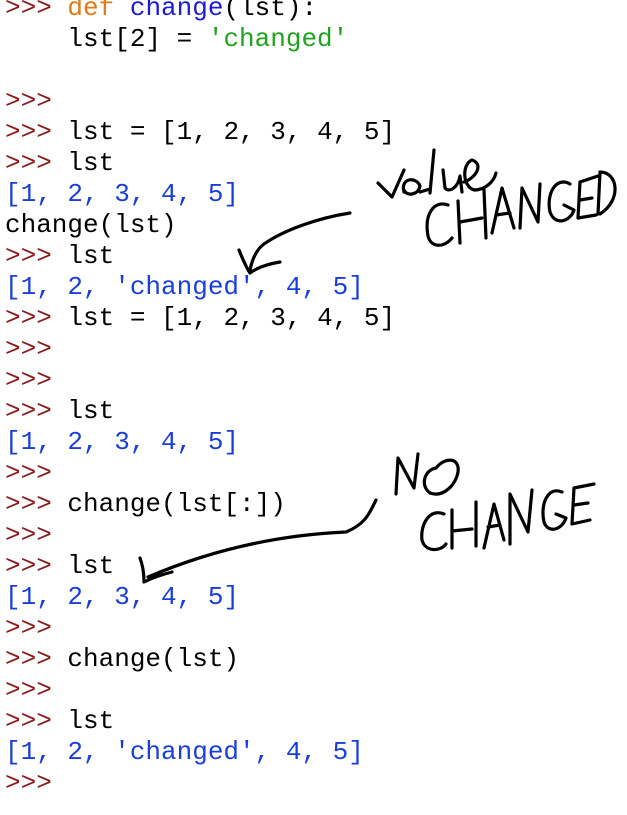  I want to click on function-name: change, so click(176, 11).